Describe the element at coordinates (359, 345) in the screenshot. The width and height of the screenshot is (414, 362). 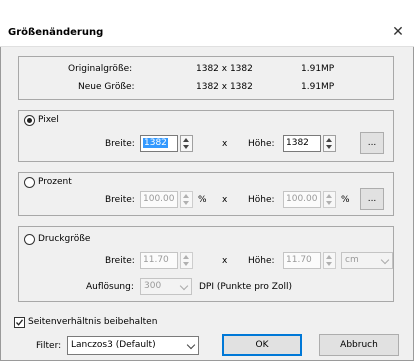
I see `cancel-button: Abbruch` at that location.